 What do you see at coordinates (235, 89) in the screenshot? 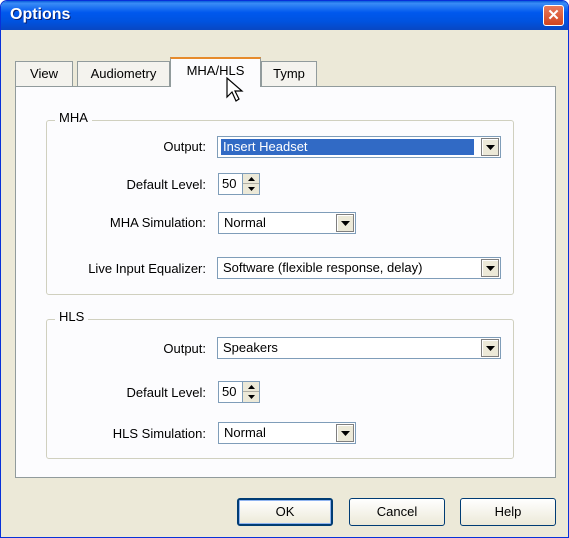
I see `mouse-cursor-icon` at bounding box center [235, 89].